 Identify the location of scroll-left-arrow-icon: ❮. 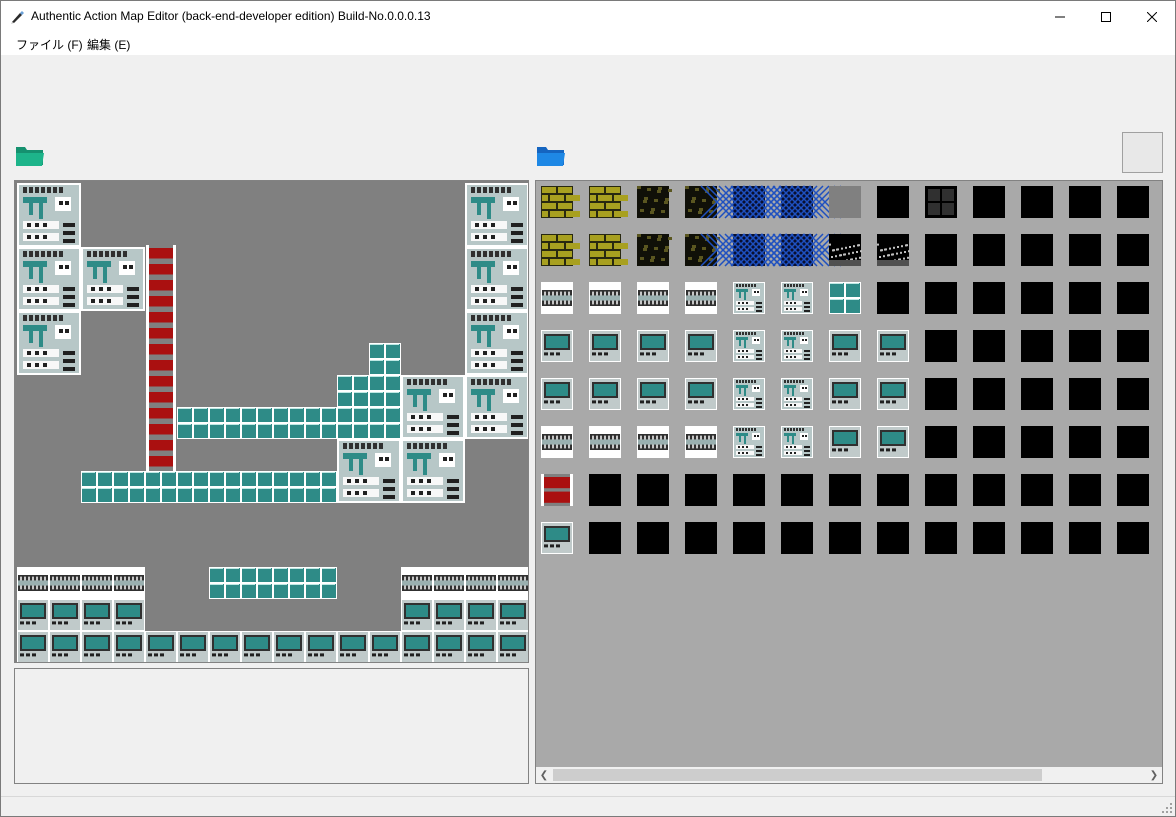
(544, 775).